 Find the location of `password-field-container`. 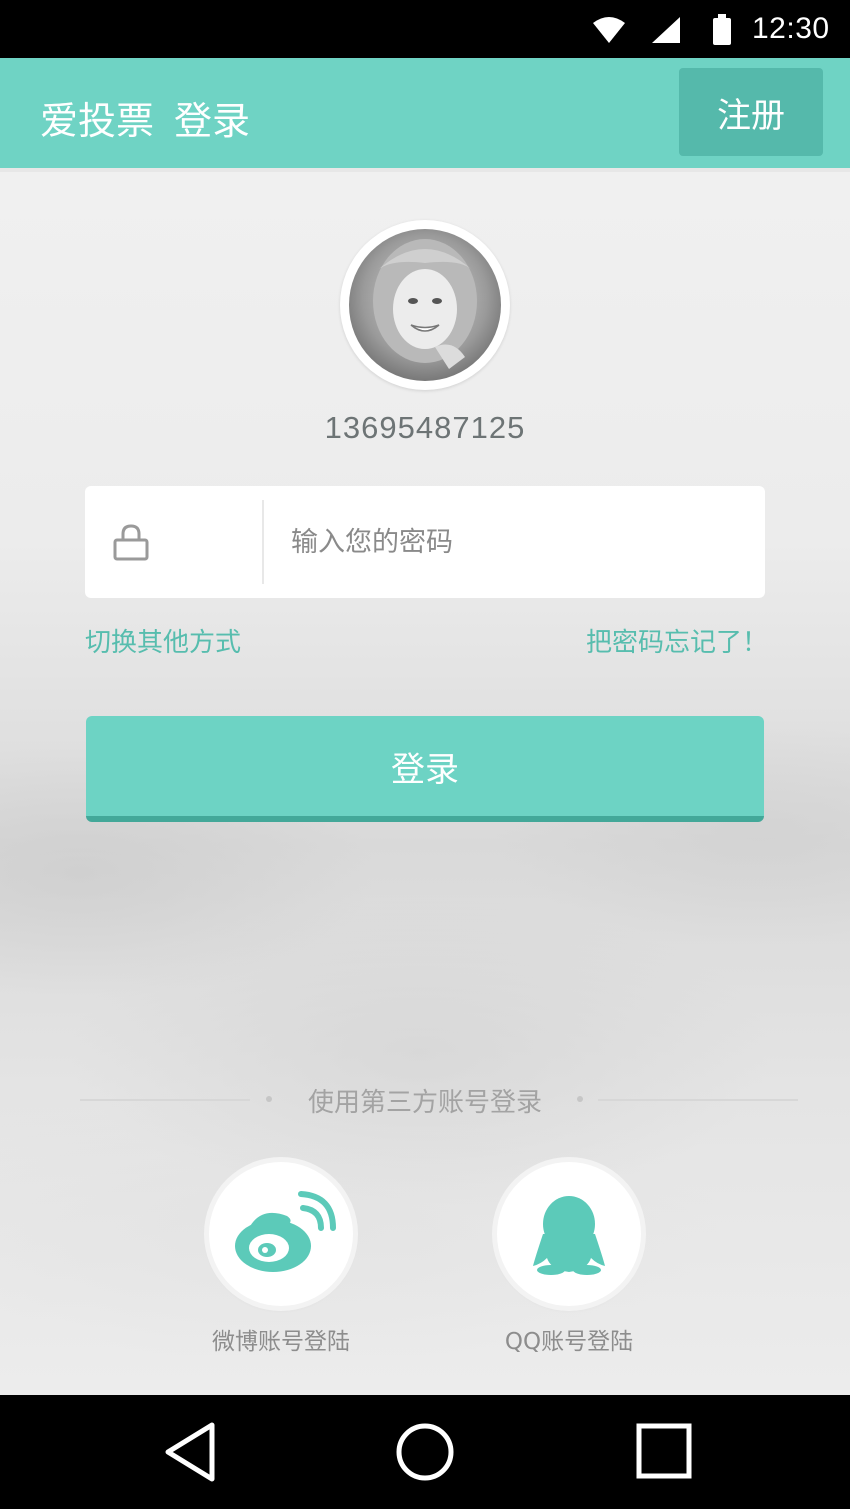

password-field-container is located at coordinates (425, 542).